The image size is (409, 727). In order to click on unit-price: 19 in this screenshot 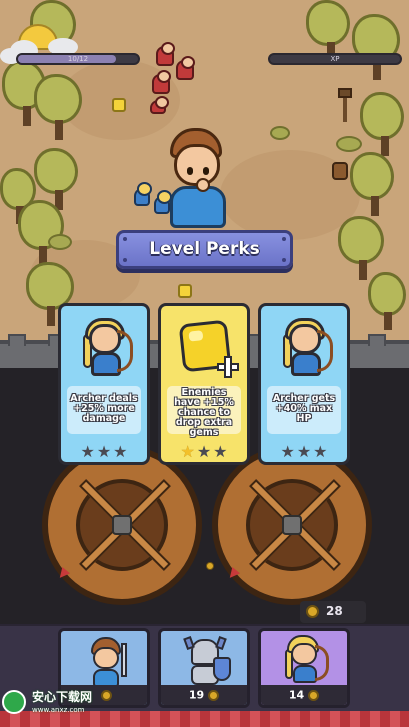, I will do `click(204, 695)`.